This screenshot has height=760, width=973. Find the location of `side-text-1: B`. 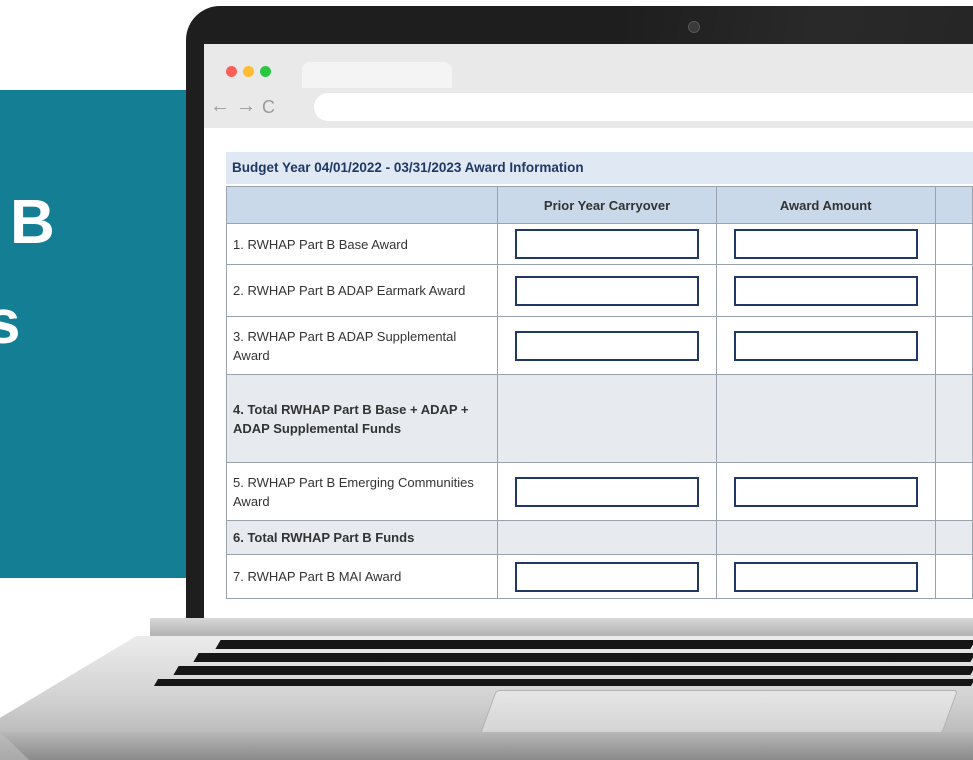

side-text-1: B is located at coordinates (32, 222).